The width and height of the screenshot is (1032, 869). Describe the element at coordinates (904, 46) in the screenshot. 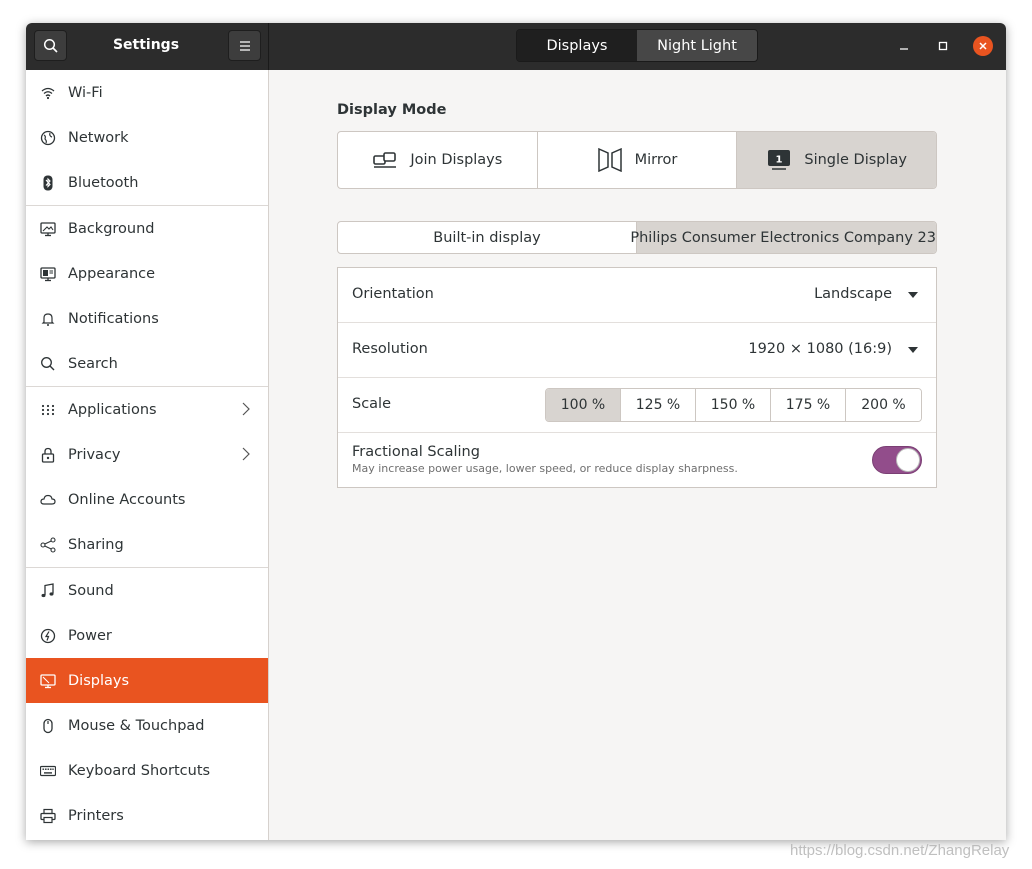

I see `minimize-button` at that location.